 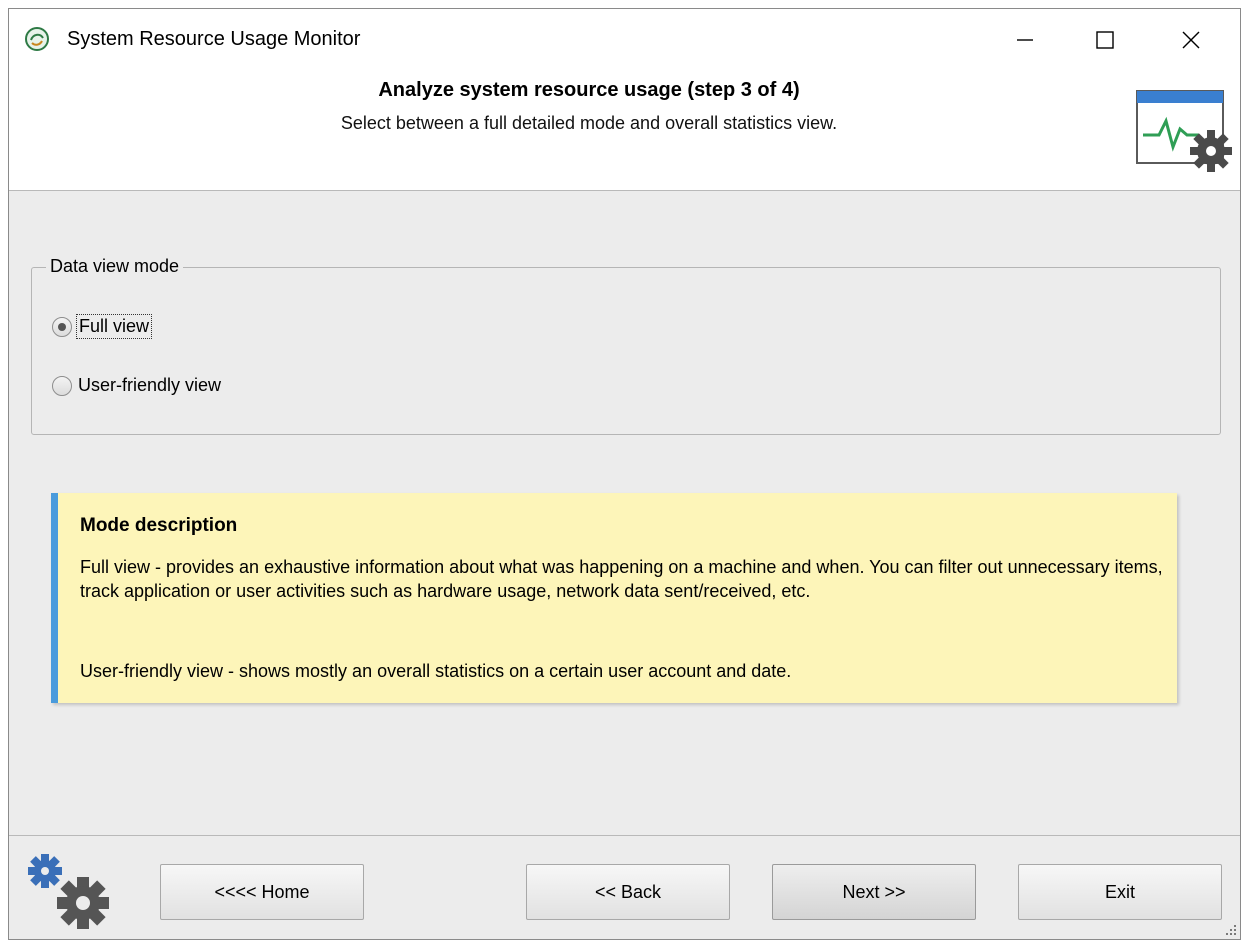 I want to click on radio-label-user-friendly-view: User-friendly view, so click(x=149, y=385).